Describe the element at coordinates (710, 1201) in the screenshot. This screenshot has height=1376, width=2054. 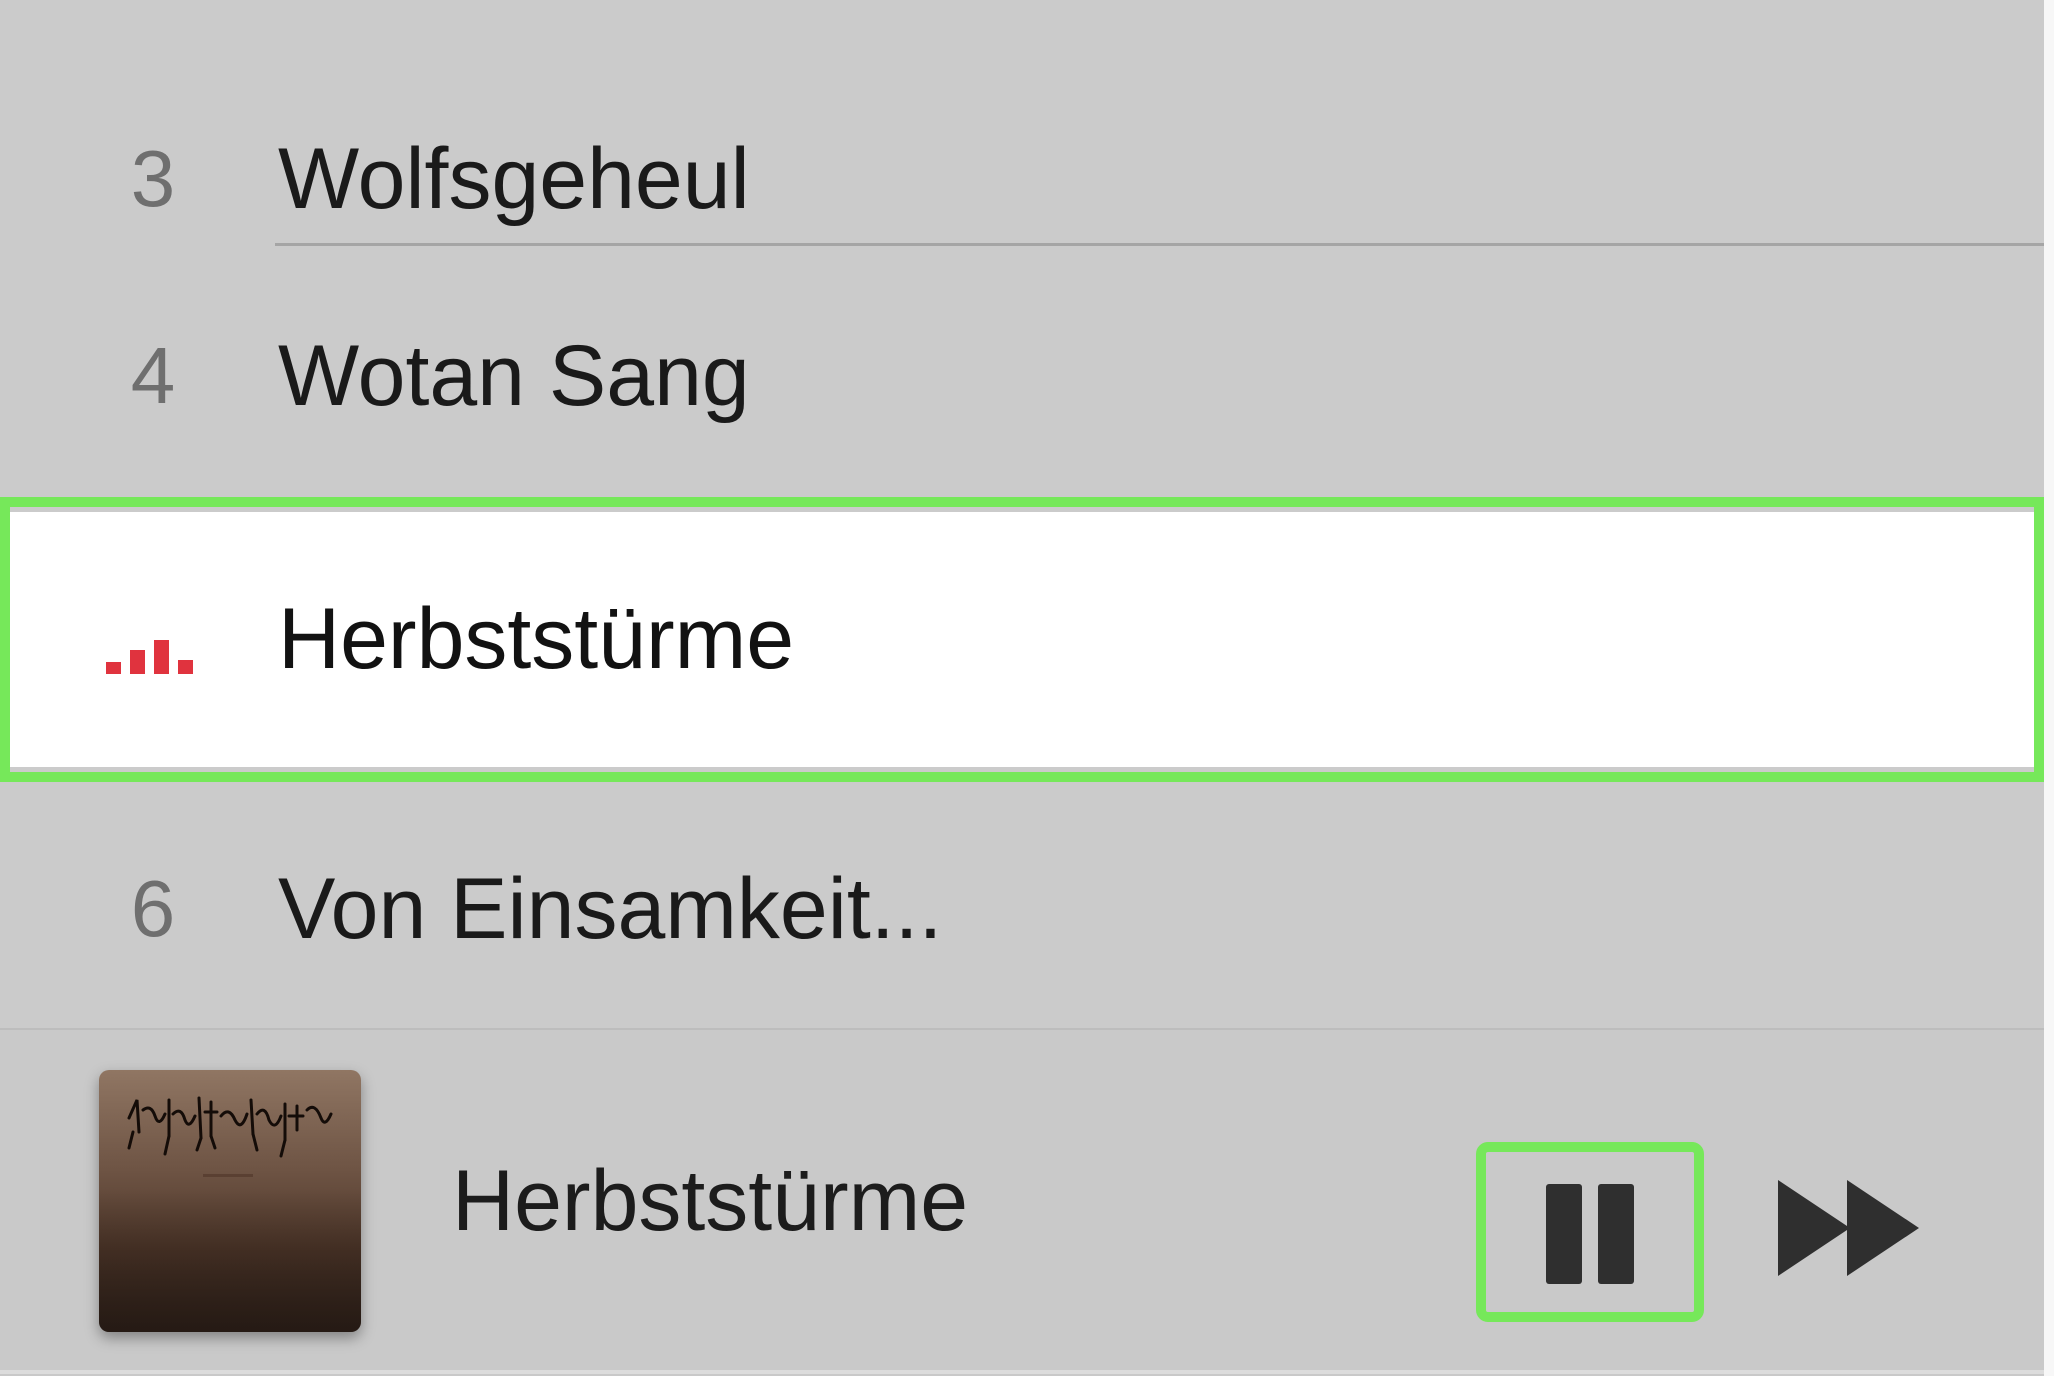
I see `now-playing-title: Herbststürme` at that location.